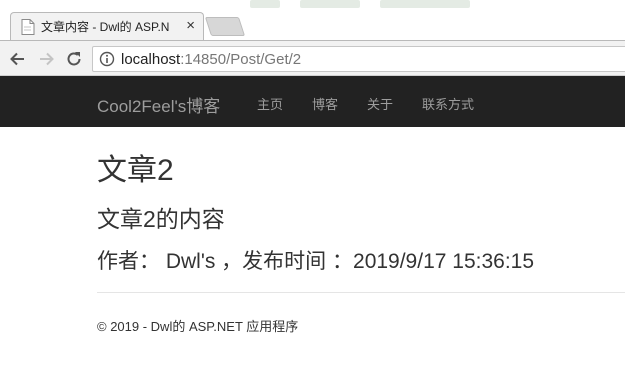 The height and width of the screenshot is (390, 625). I want to click on nav-link-about: 关于, so click(380, 103).